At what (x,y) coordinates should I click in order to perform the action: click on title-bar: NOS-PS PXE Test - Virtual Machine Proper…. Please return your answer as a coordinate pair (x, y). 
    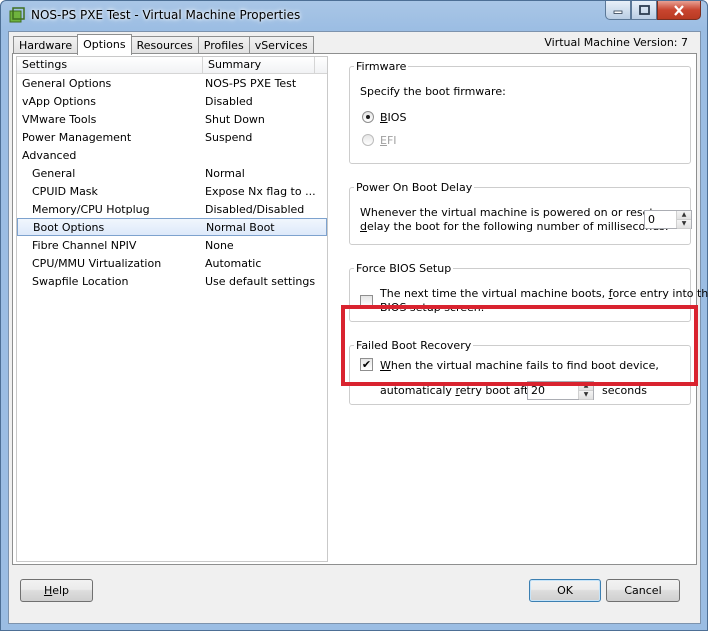
    Looking at the image, I should click on (354, 16).